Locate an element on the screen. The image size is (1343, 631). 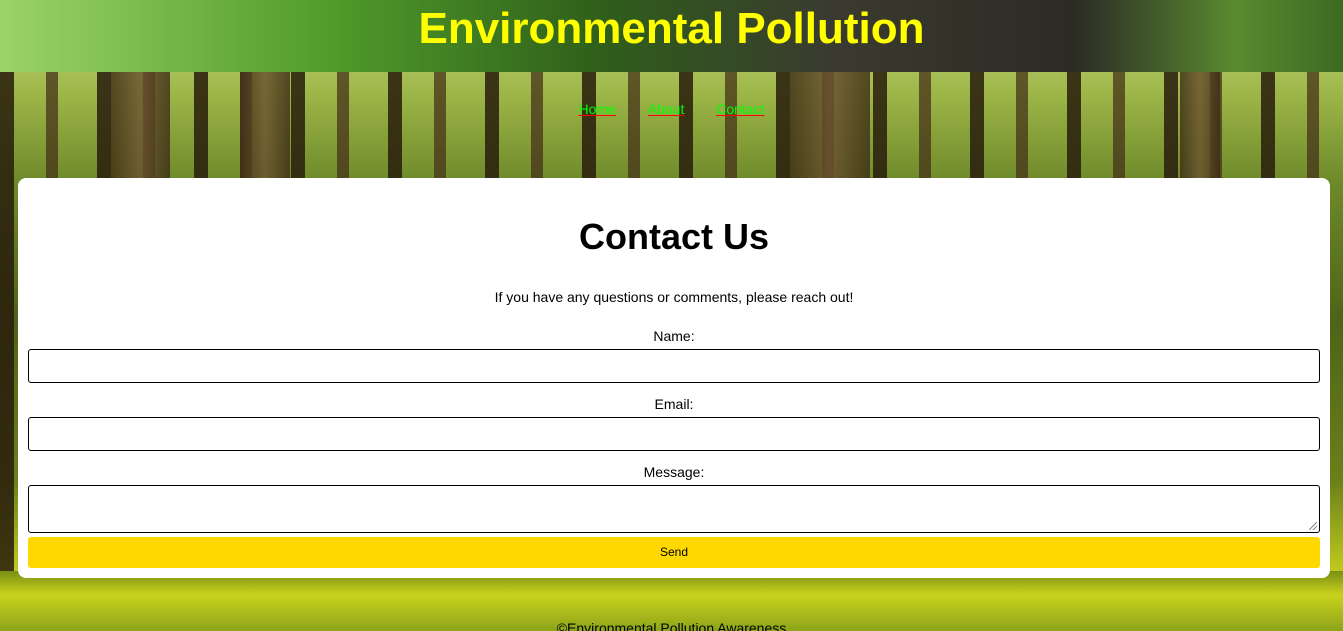
email-input is located at coordinates (674, 434).